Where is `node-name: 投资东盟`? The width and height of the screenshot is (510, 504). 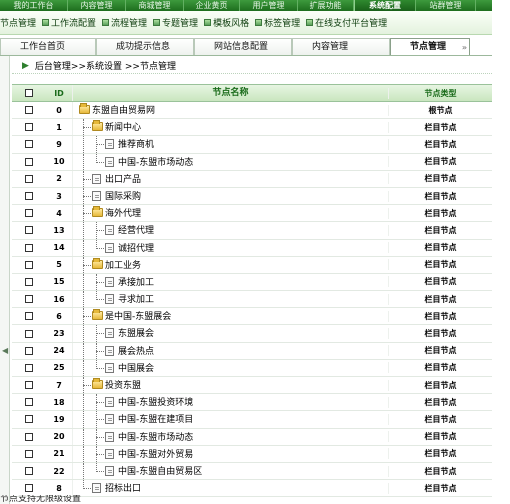
node-name: 投资东盟 is located at coordinates (123, 386).